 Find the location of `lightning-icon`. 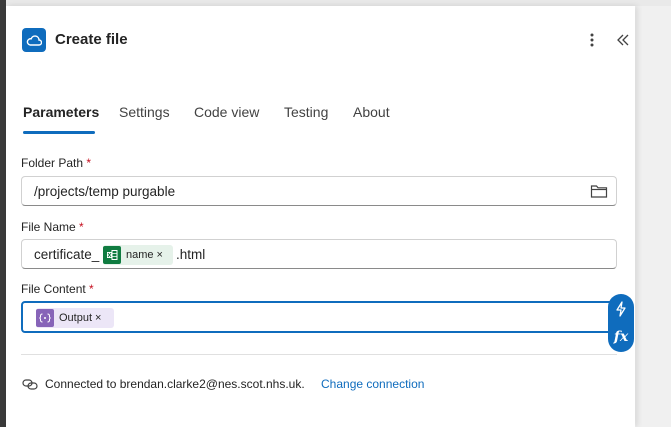

lightning-icon is located at coordinates (621, 309).